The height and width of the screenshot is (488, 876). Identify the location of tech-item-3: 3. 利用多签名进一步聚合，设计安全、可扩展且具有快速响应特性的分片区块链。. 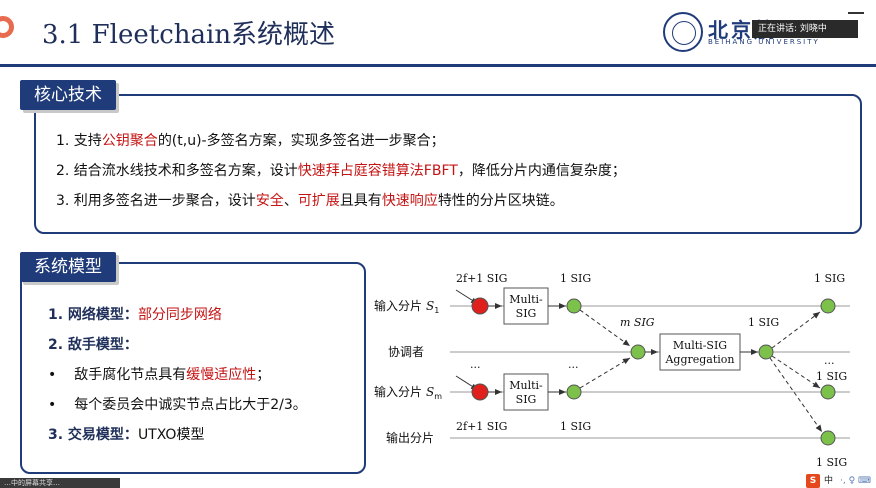
(310, 201).